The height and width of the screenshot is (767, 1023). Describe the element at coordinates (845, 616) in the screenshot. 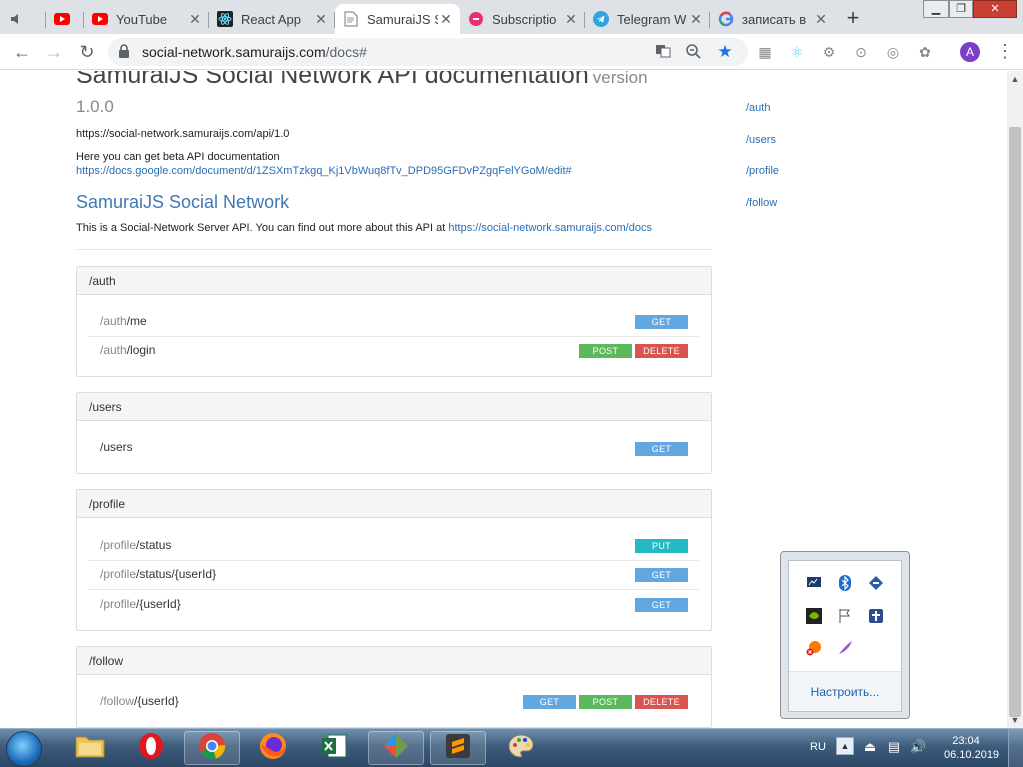

I see `action-center-flag-icon` at that location.